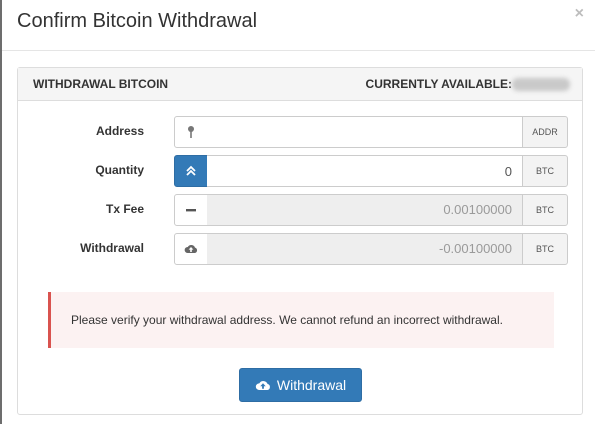 The image size is (595, 424). What do you see at coordinates (545, 210) in the screenshot?
I see `tx-fee-suffix: BTC` at bounding box center [545, 210].